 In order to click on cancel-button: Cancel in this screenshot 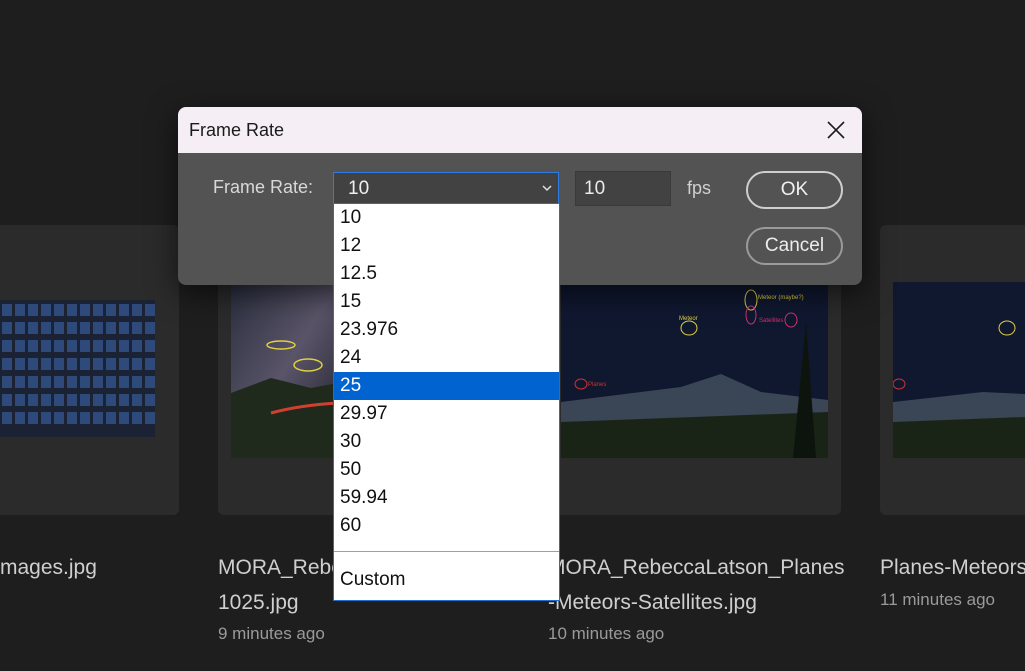, I will do `click(794, 246)`.